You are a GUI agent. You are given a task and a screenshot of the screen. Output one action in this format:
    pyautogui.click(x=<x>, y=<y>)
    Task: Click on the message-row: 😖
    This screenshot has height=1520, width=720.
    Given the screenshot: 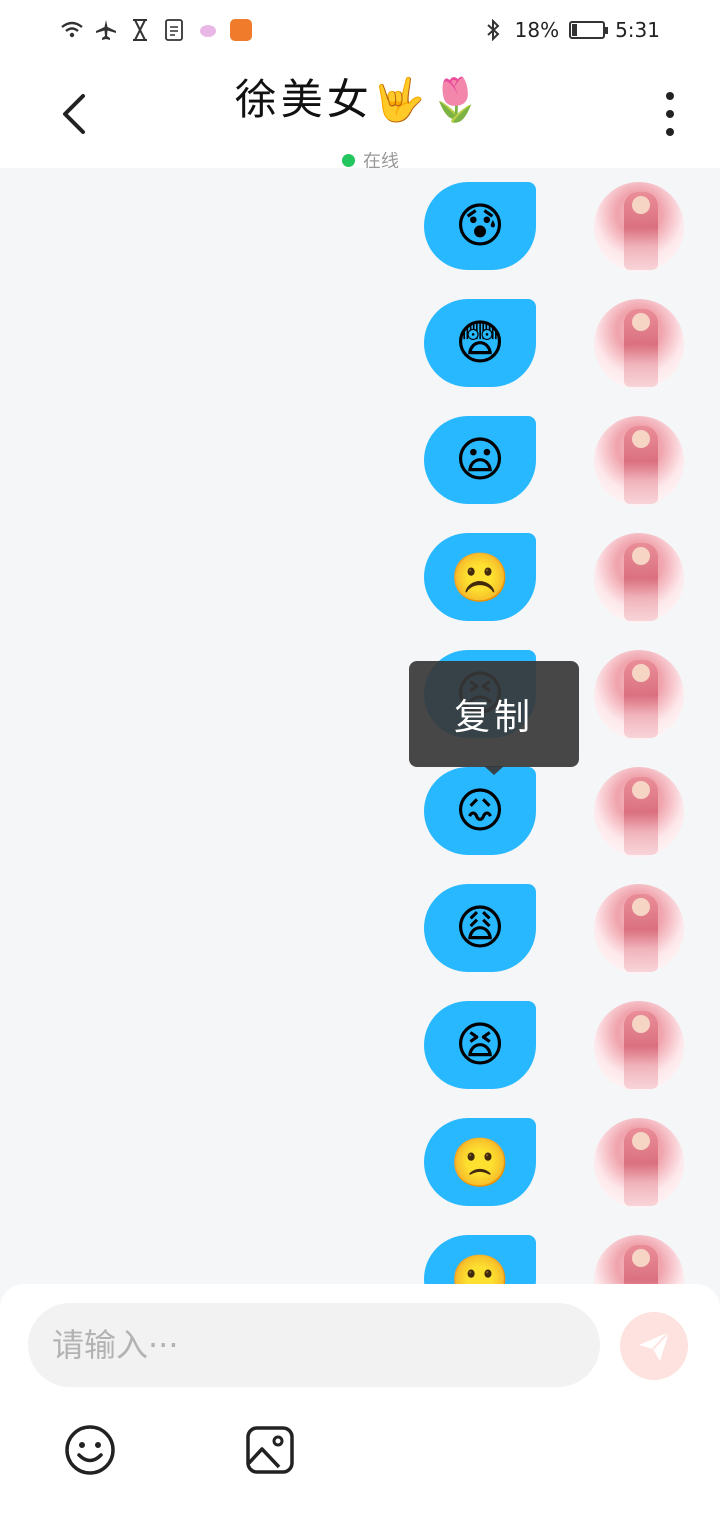 What is the action you would take?
    pyautogui.click(x=554, y=812)
    